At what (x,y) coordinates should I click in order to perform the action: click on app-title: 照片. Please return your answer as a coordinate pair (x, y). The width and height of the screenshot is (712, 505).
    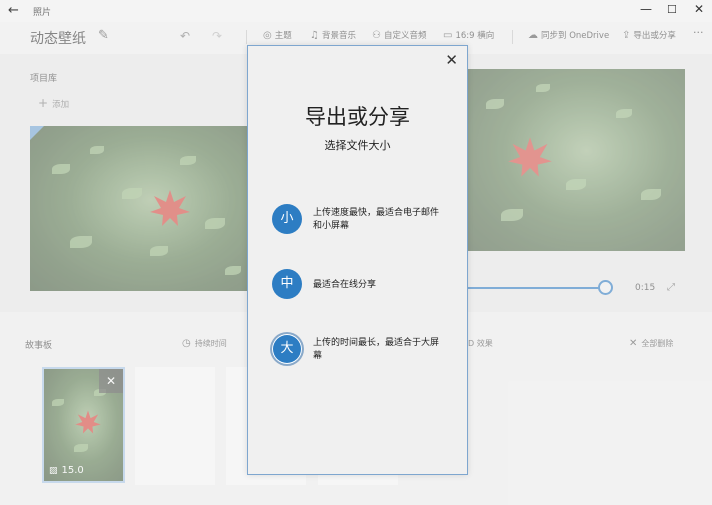
    Looking at the image, I should click on (42, 13).